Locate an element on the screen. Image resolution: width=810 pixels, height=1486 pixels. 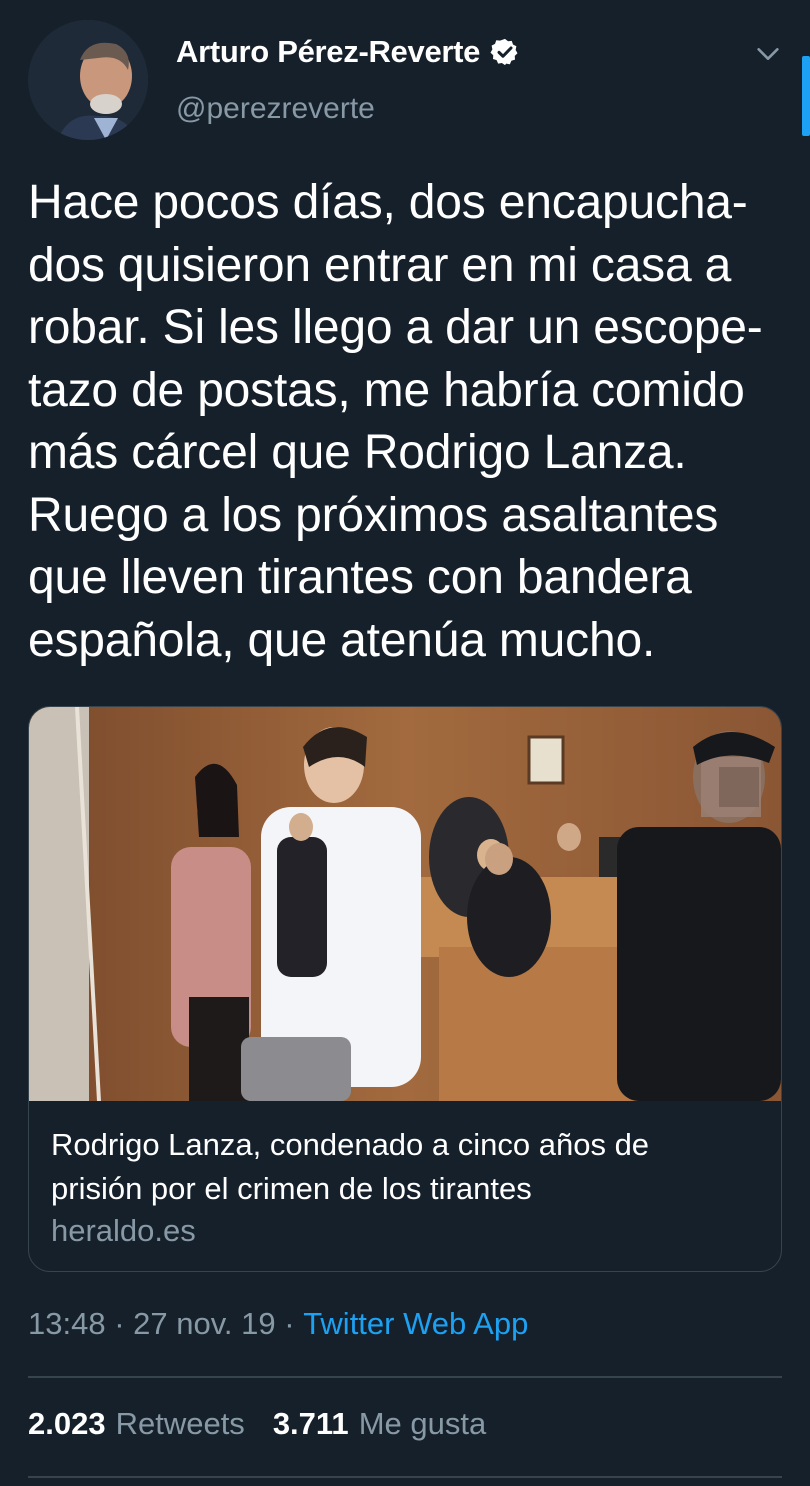
tweet-header: Arturo Pérez-Reverte @perezreverte is located at coordinates (405, 80).